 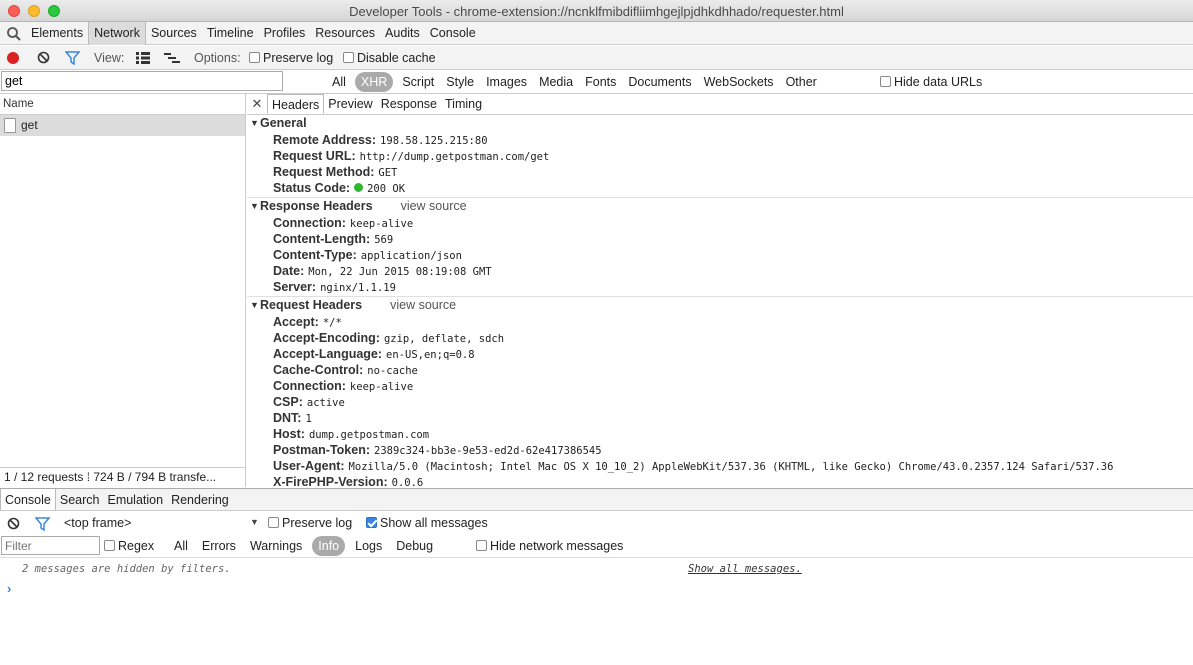 What do you see at coordinates (557, 546) in the screenshot?
I see `hide-network-label: Hide network messages` at bounding box center [557, 546].